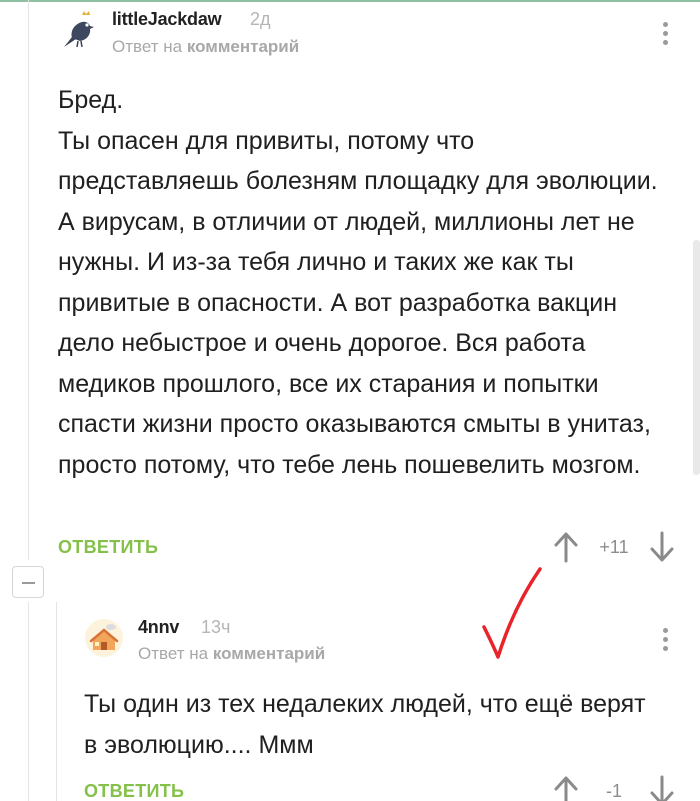 This screenshot has height=801, width=700. Describe the element at coordinates (512, 613) in the screenshot. I see `red-checkmark-annotation` at that location.